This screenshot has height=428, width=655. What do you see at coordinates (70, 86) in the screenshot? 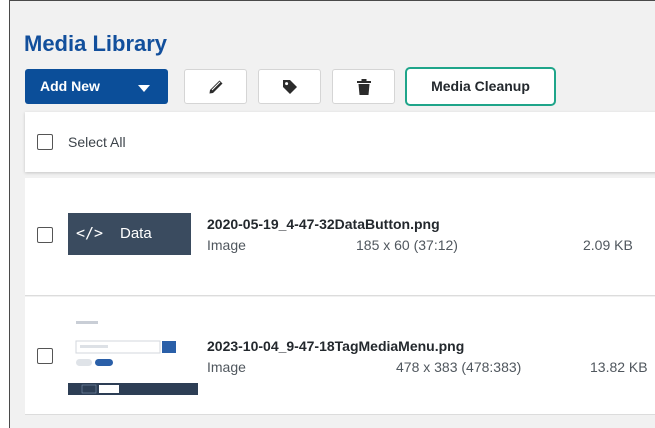
I see `add-new-label: Add New` at bounding box center [70, 86].